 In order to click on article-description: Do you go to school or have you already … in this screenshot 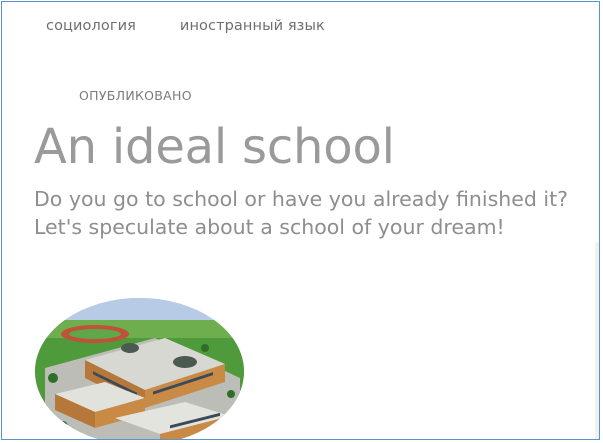, I will do `click(301, 213)`.